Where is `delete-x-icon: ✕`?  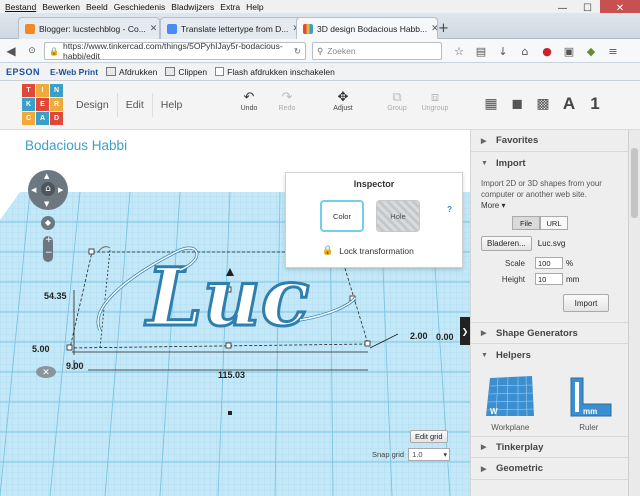 delete-x-icon: ✕ is located at coordinates (46, 373).